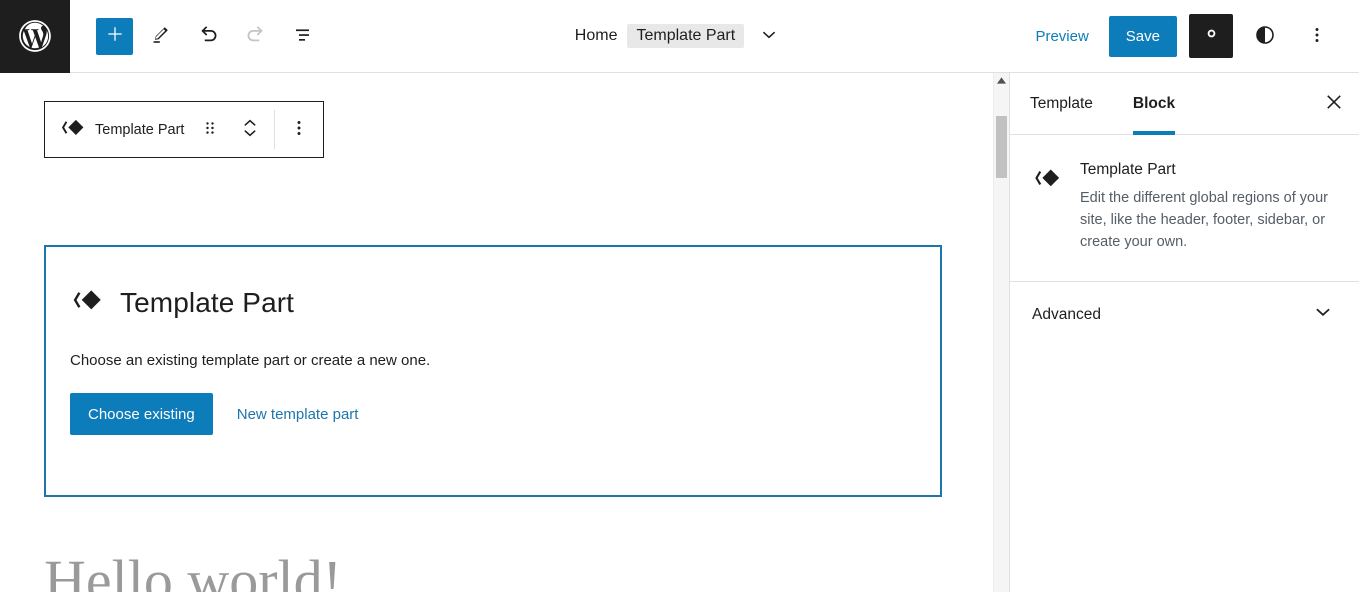  Describe the element at coordinates (493, 414) in the screenshot. I see `placeholder-actions: Choose existing New template part` at that location.